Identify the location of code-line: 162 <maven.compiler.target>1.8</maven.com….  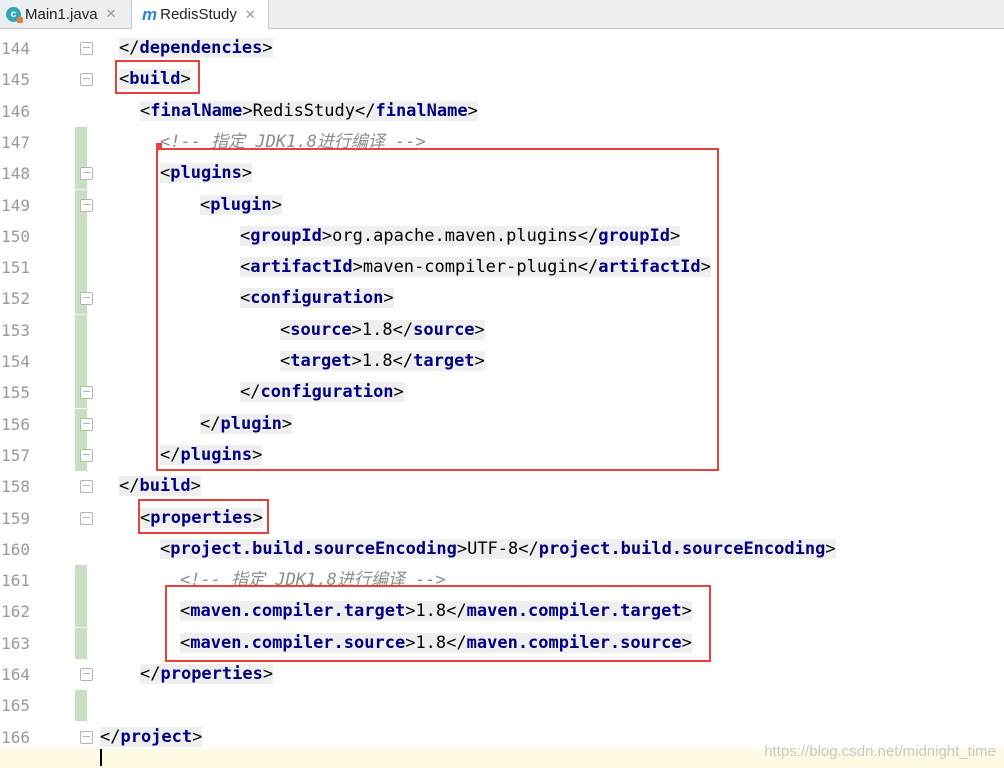
(502, 612).